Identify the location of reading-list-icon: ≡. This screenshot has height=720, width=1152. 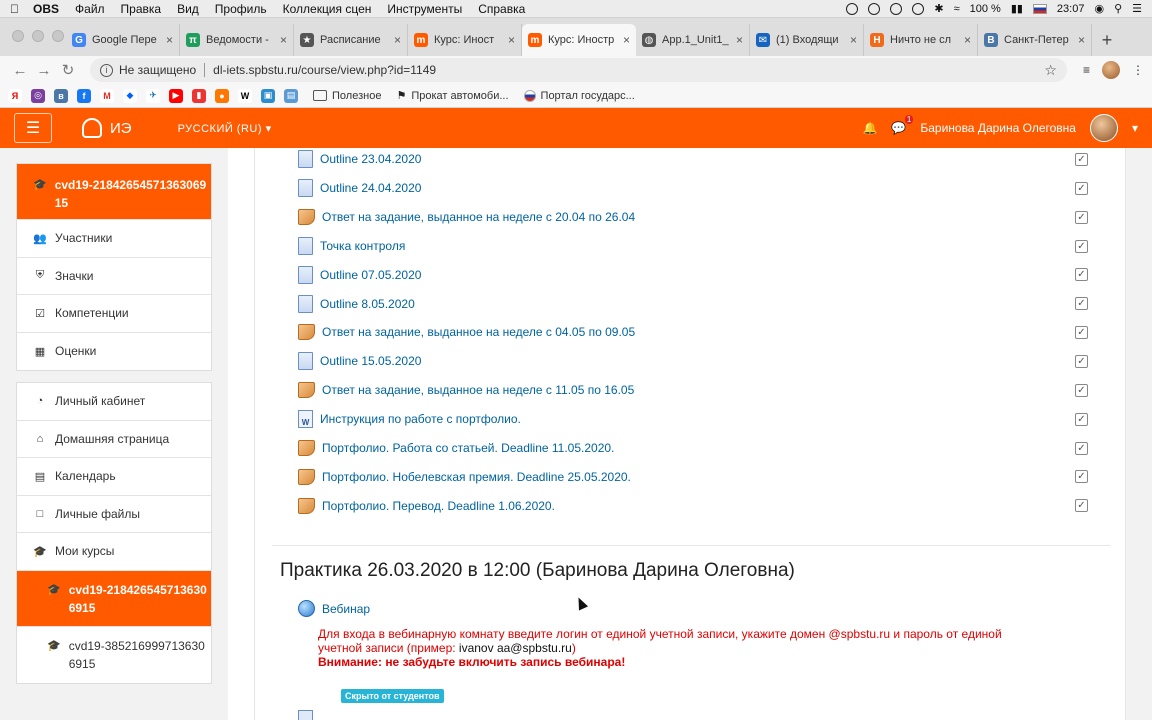
(1086, 70).